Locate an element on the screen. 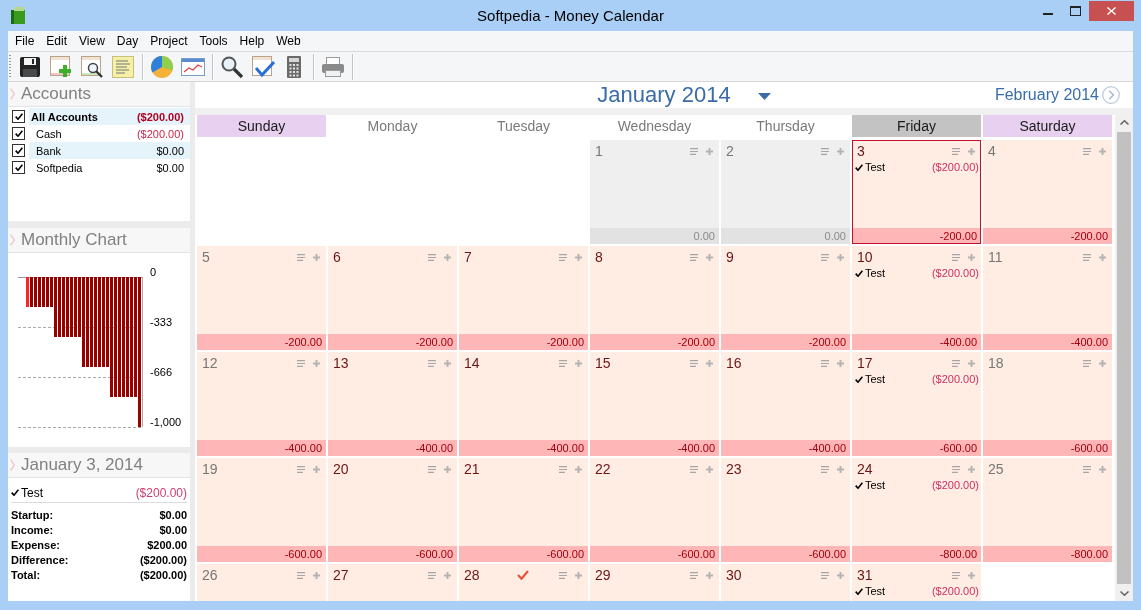 The width and height of the screenshot is (1141, 610). day-cell: 26 is located at coordinates (261, 582).